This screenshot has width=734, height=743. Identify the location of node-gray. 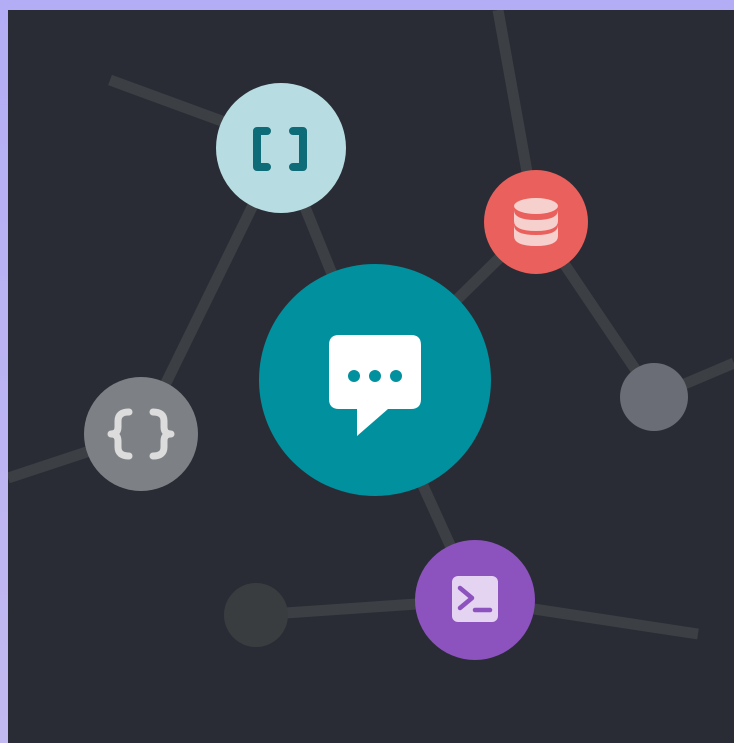
(654, 397).